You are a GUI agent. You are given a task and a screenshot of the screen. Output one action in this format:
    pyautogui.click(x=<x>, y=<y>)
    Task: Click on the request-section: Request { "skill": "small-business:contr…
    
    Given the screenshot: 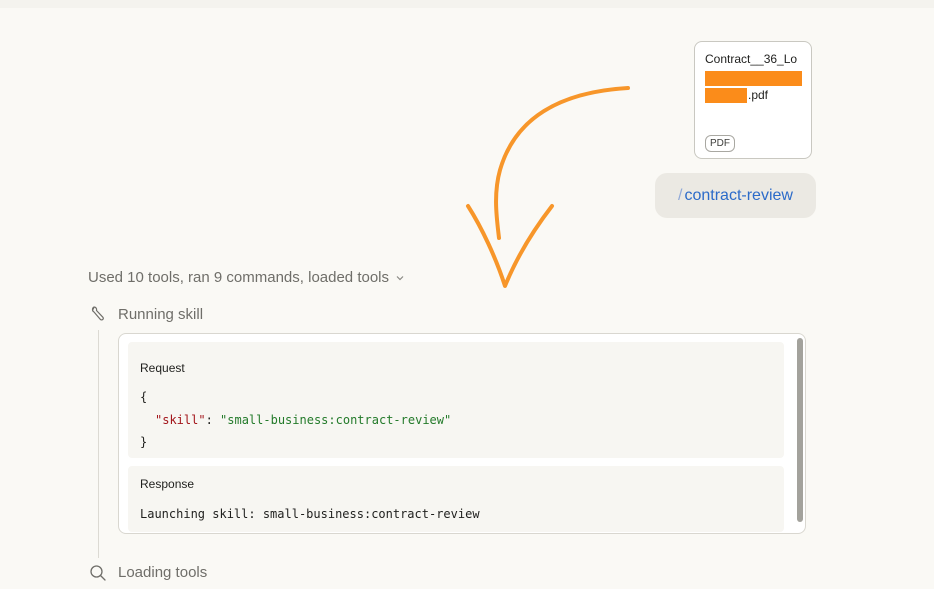 What is the action you would take?
    pyautogui.click(x=456, y=400)
    